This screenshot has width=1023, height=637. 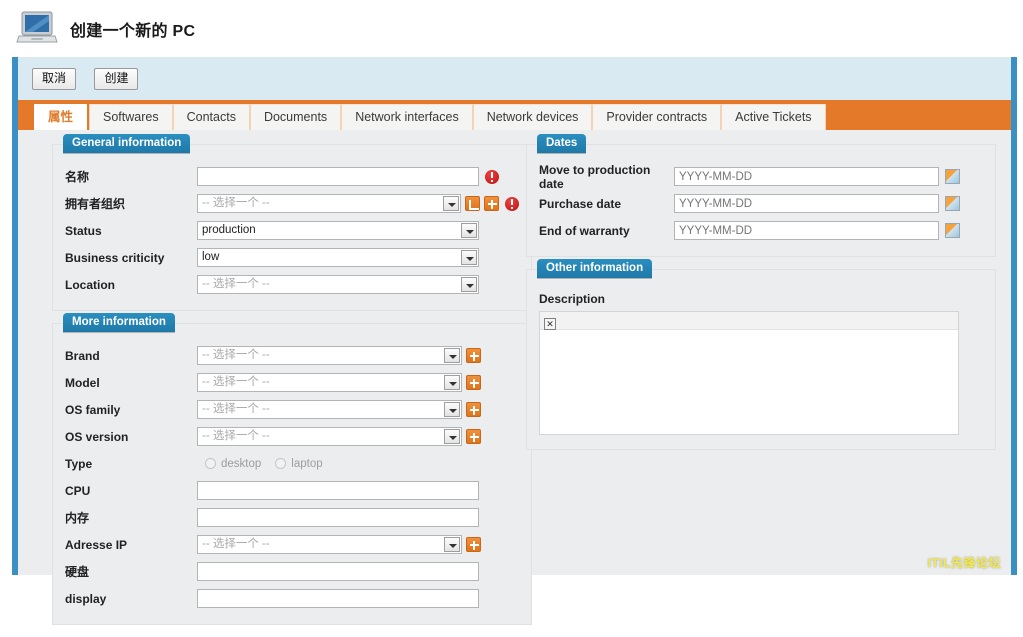 I want to click on tab-documents: Documents, so click(x=295, y=117).